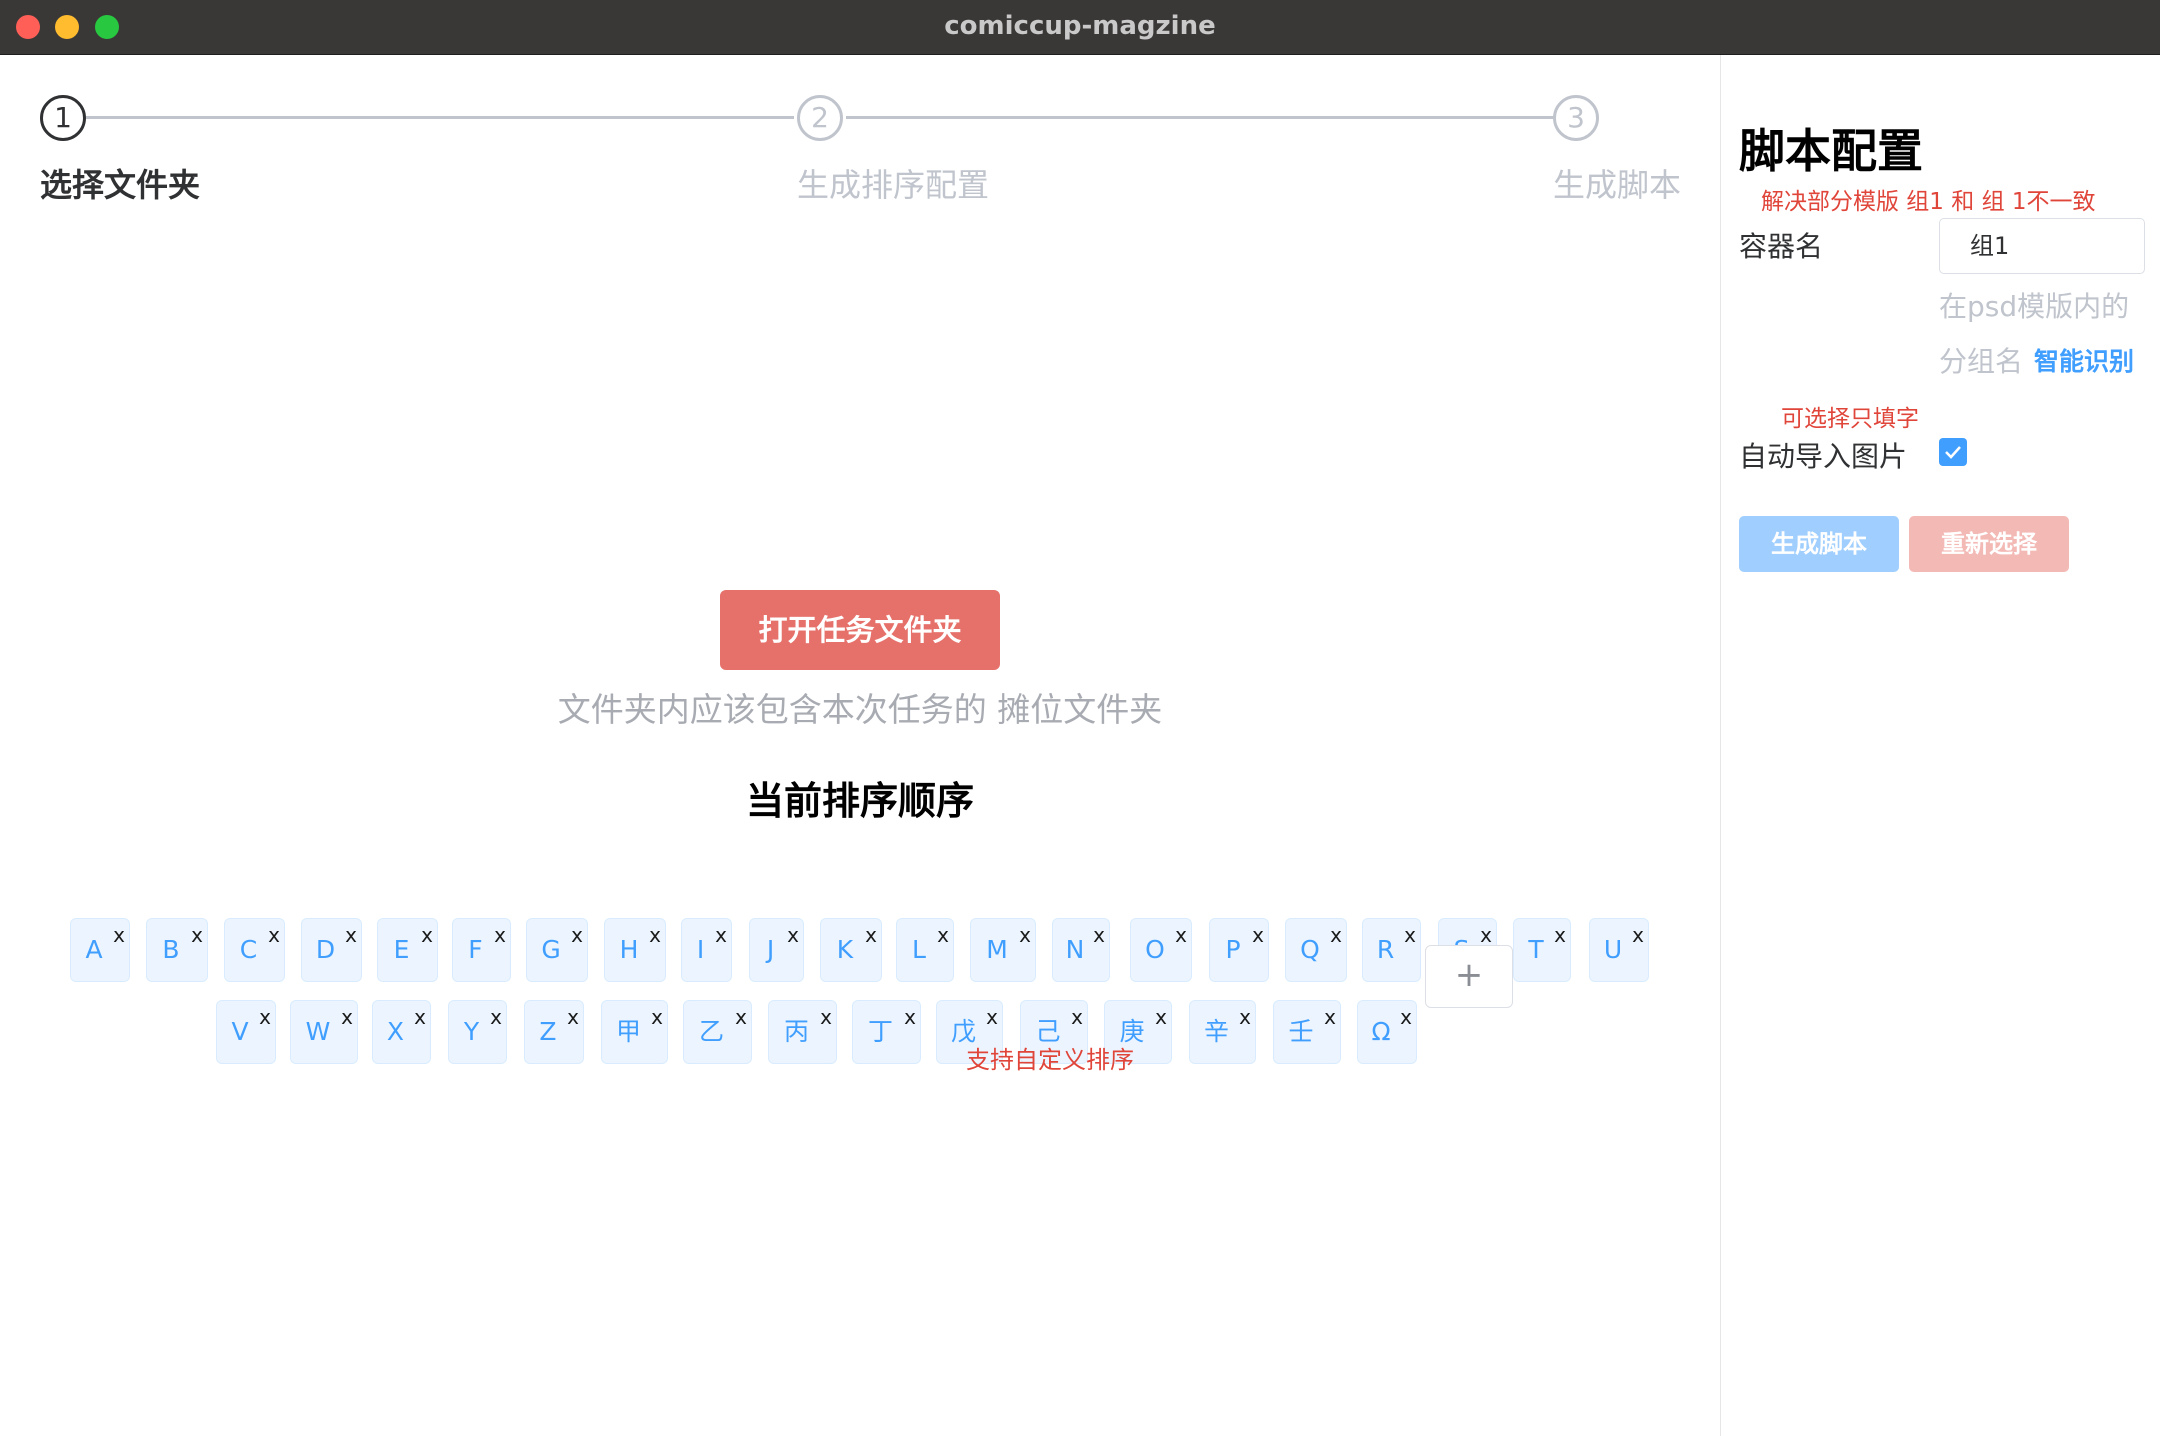 The image size is (2160, 1436). I want to click on order-tag-label: J, so click(770, 949).